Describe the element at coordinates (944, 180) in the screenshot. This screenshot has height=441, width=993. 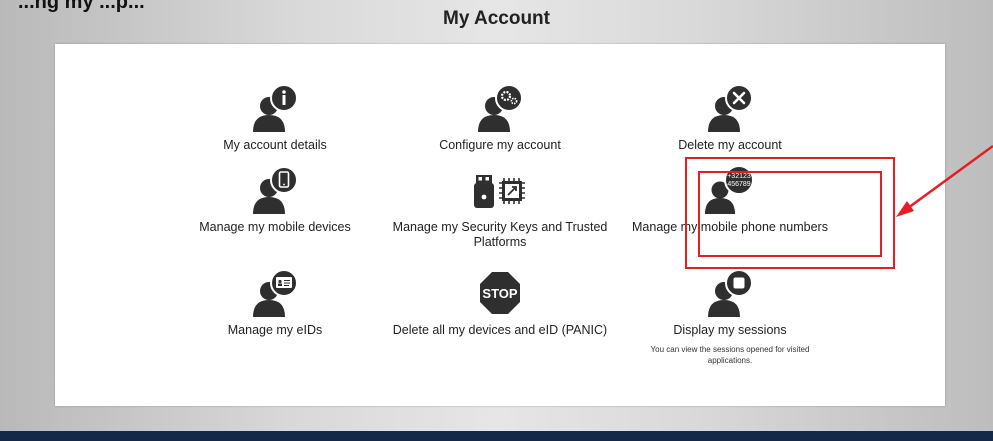
I see `annotation-arrow` at that location.